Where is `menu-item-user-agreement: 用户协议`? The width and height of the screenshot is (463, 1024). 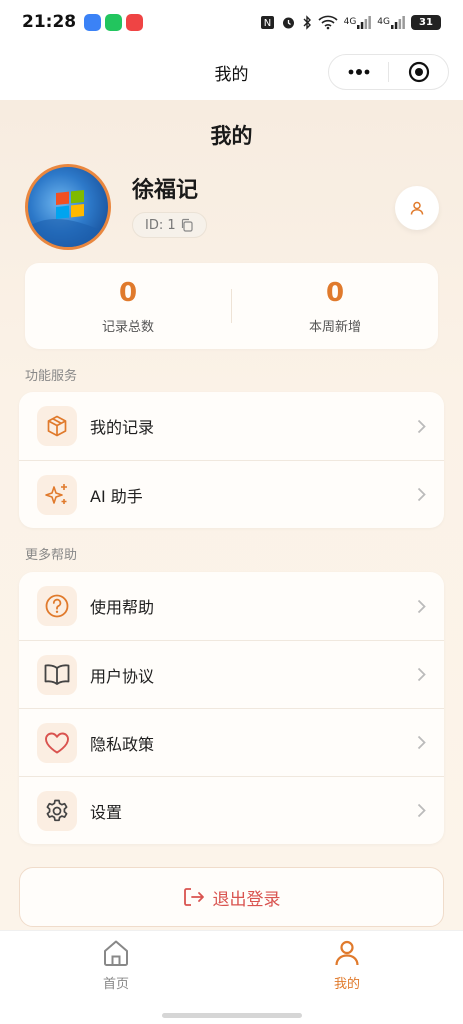 menu-item-user-agreement: 用户协议 is located at coordinates (231, 674).